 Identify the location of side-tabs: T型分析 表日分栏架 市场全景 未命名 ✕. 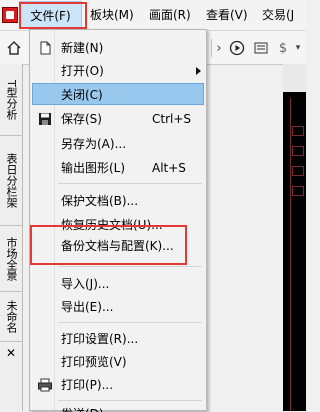
(11, 237).